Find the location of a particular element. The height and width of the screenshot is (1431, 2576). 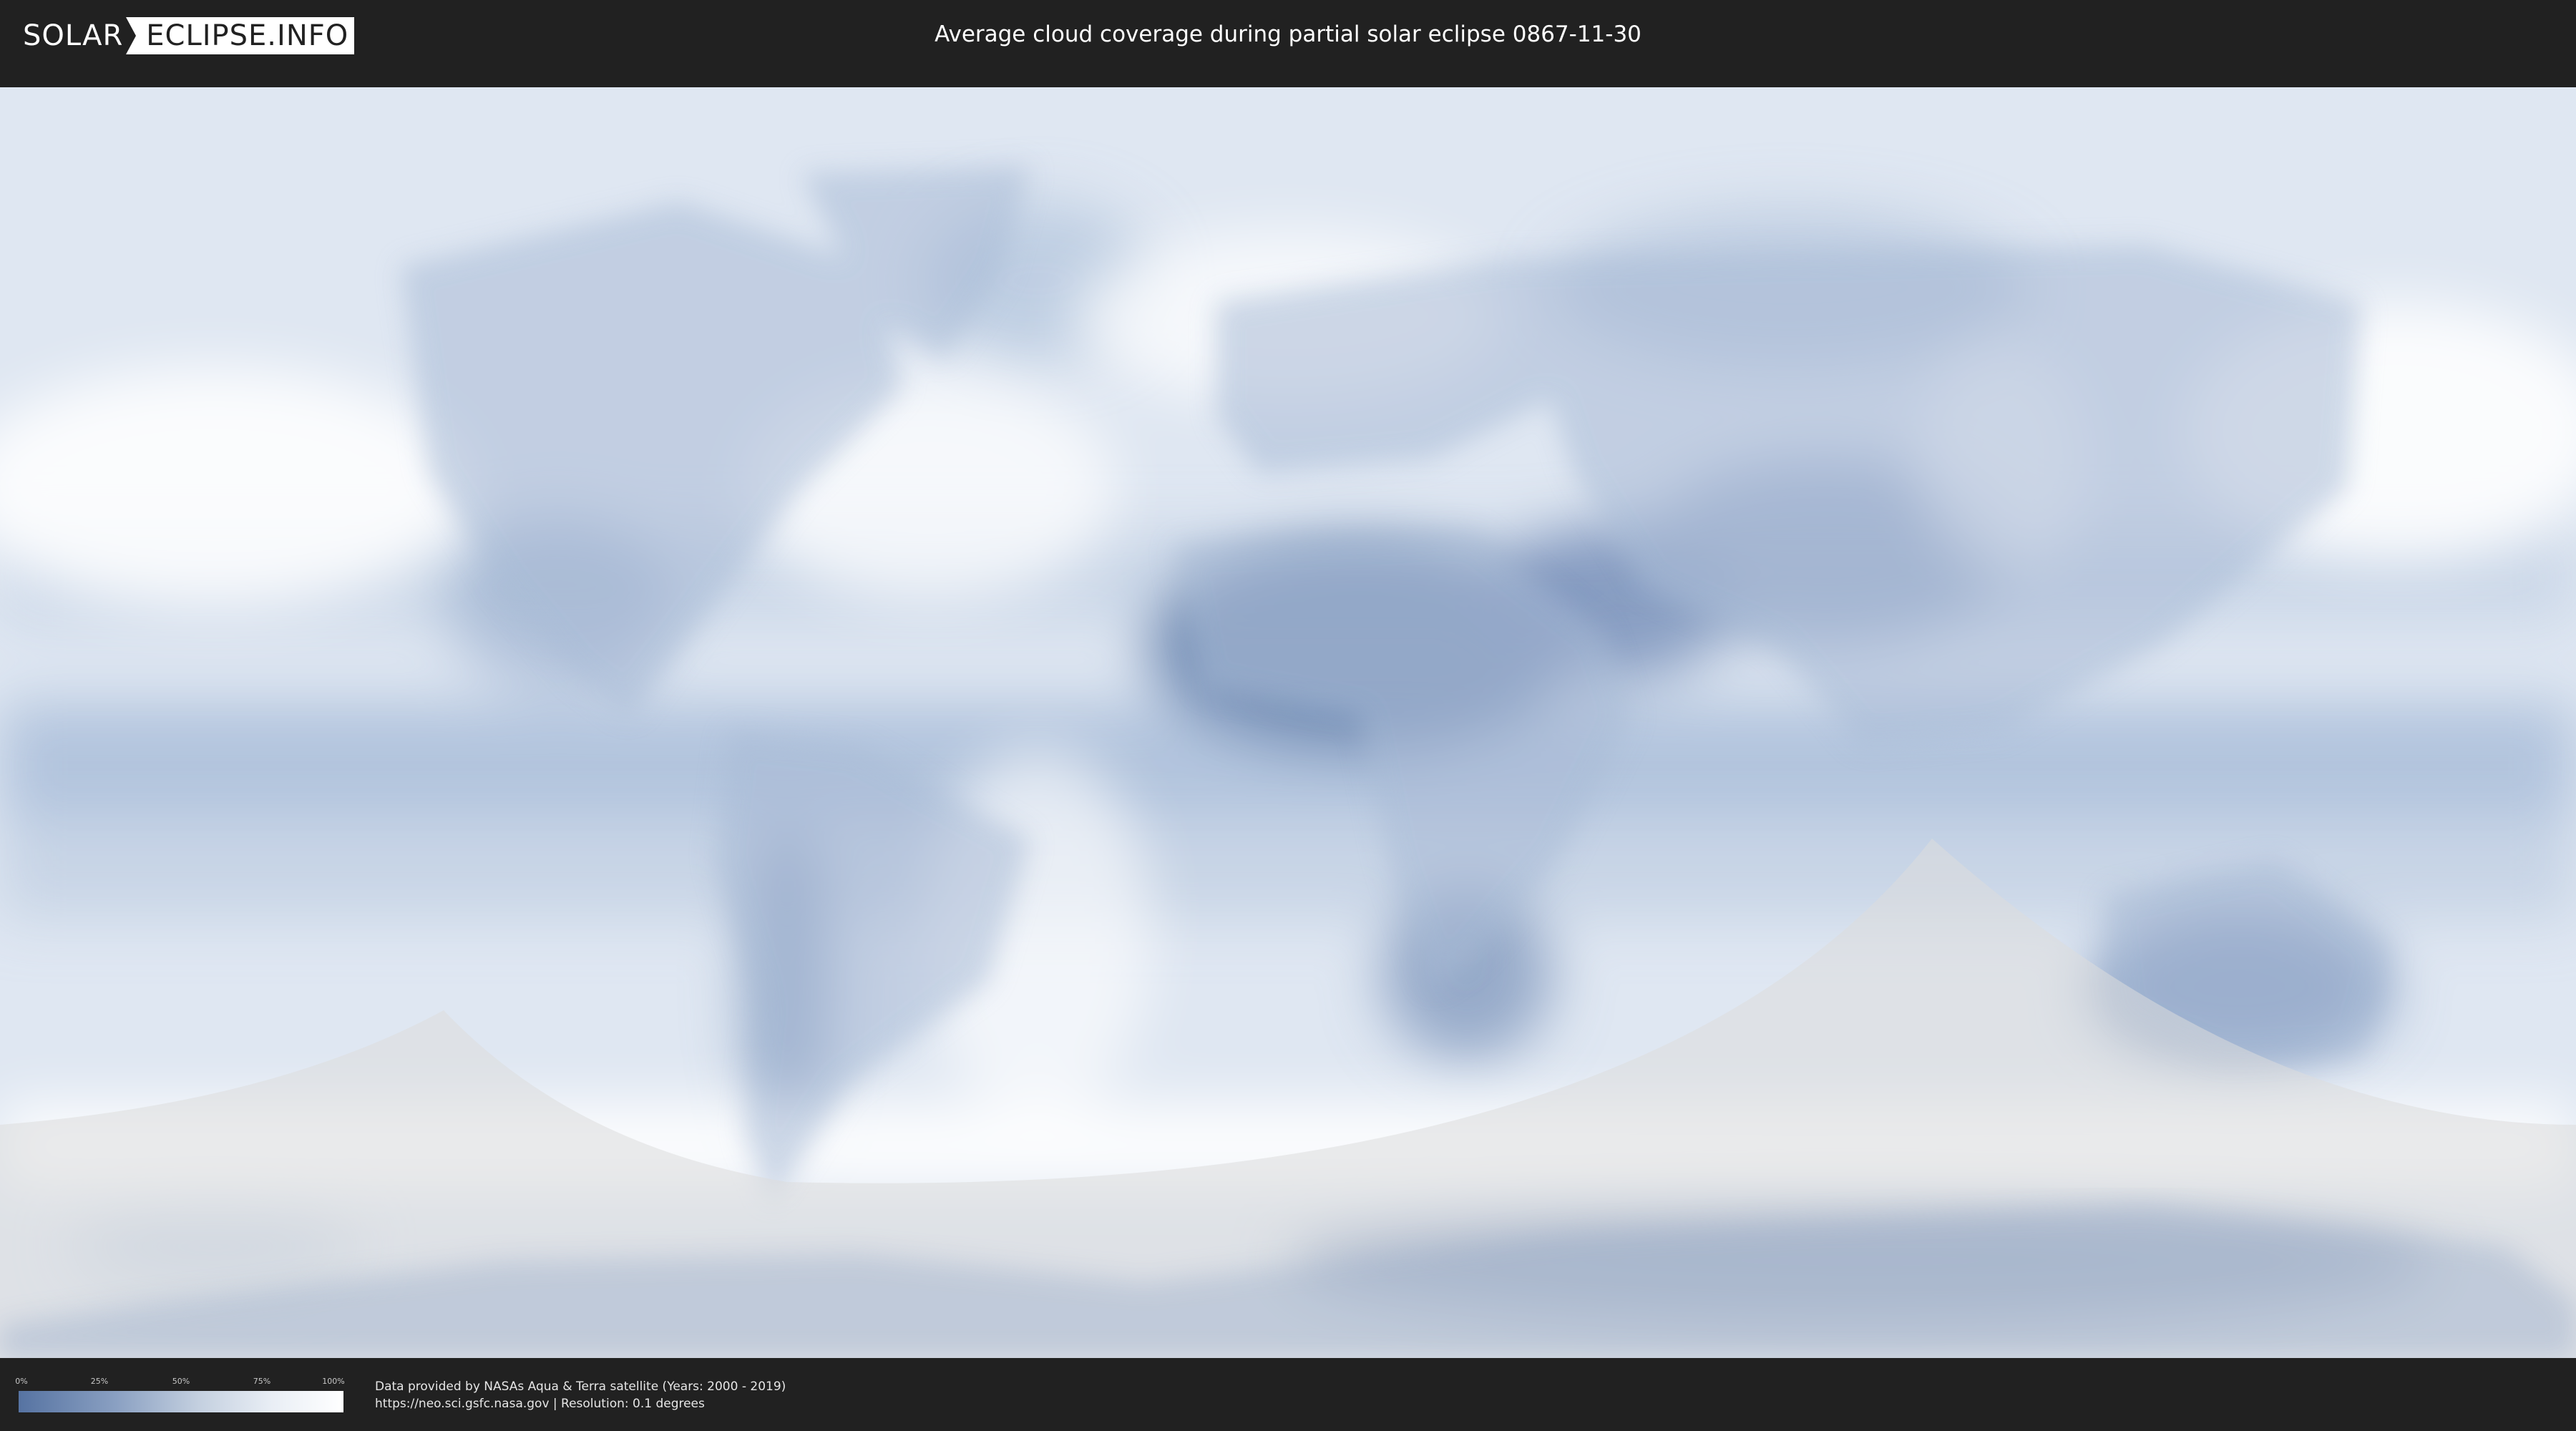

legend-tick-0: 0% is located at coordinates (21, 1382).